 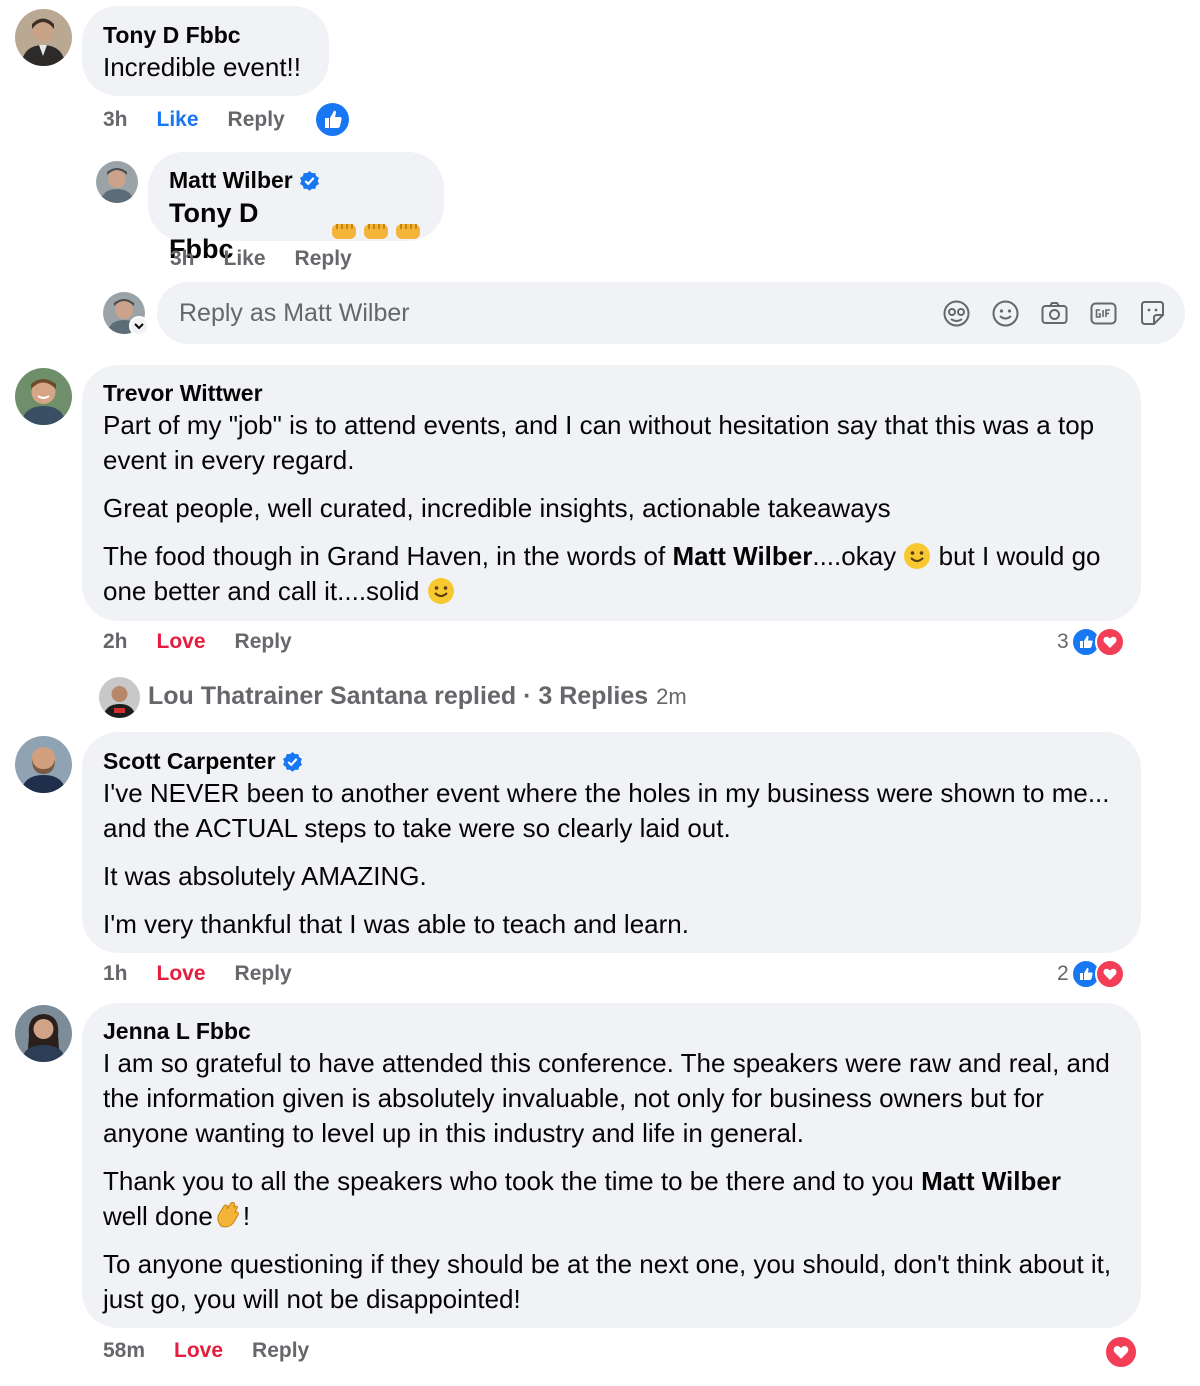 I want to click on input-toolbar, so click(x=1054, y=313).